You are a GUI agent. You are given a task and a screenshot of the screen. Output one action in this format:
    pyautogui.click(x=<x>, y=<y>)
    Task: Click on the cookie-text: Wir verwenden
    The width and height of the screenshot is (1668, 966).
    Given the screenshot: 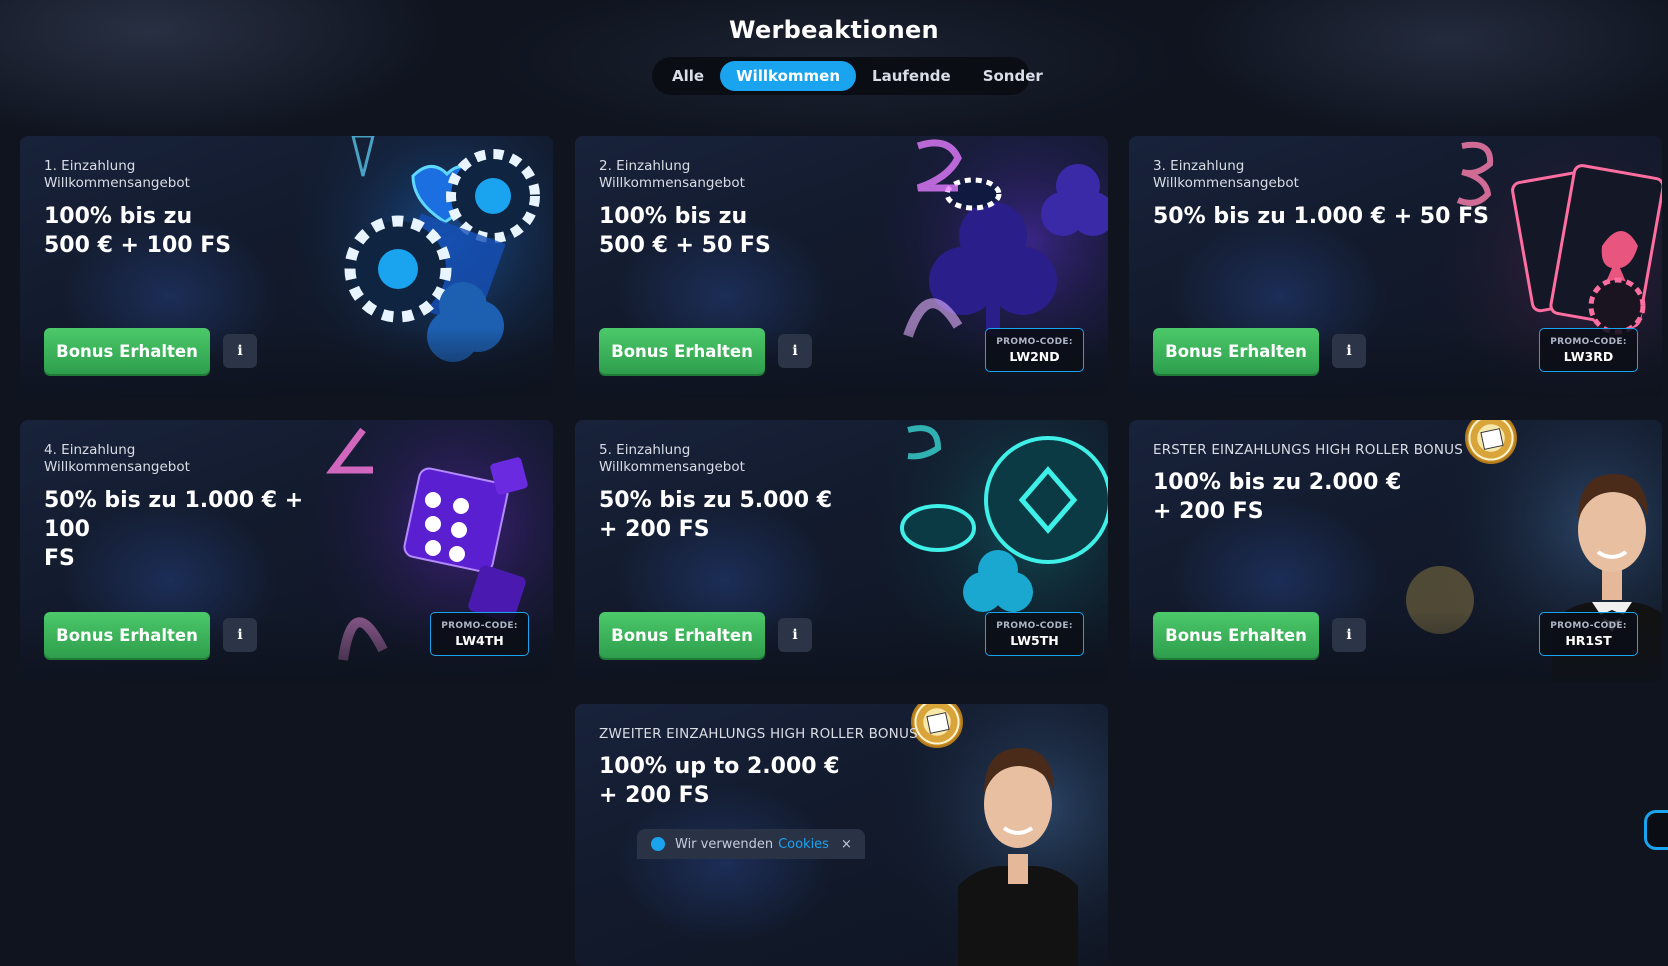 What is the action you would take?
    pyautogui.click(x=724, y=844)
    